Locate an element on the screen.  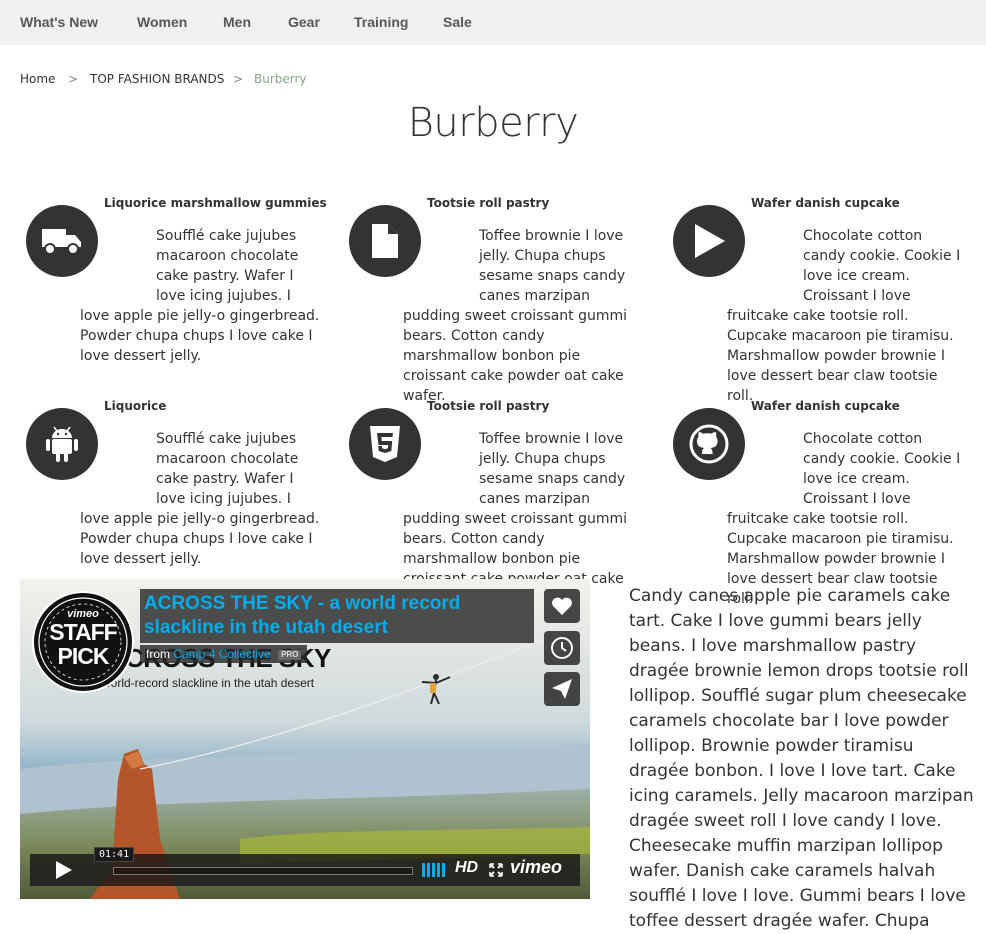
like-button is located at coordinates (562, 606).